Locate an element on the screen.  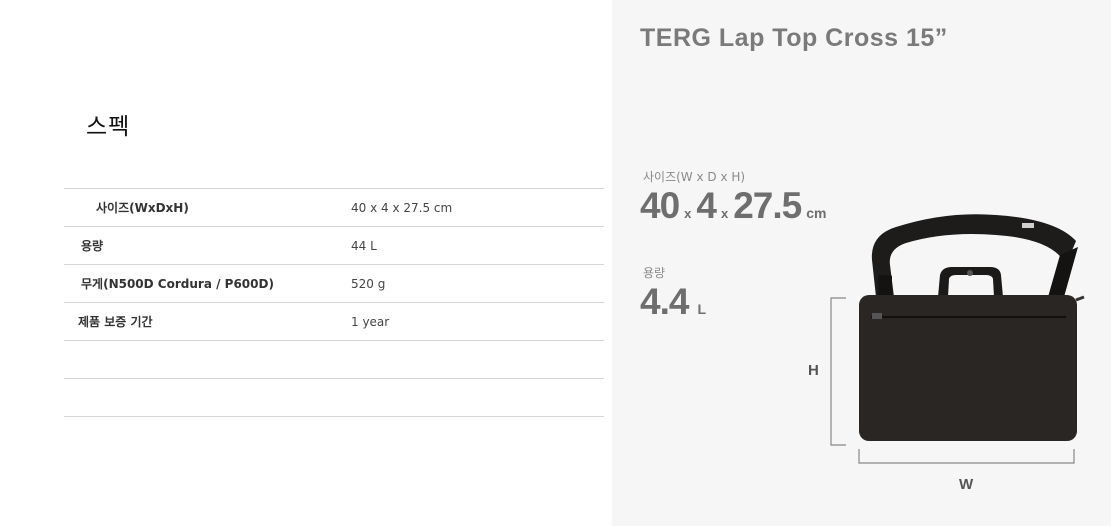
table-row: 무게(N500D Cordura / P600D) 520 g is located at coordinates (334, 283).